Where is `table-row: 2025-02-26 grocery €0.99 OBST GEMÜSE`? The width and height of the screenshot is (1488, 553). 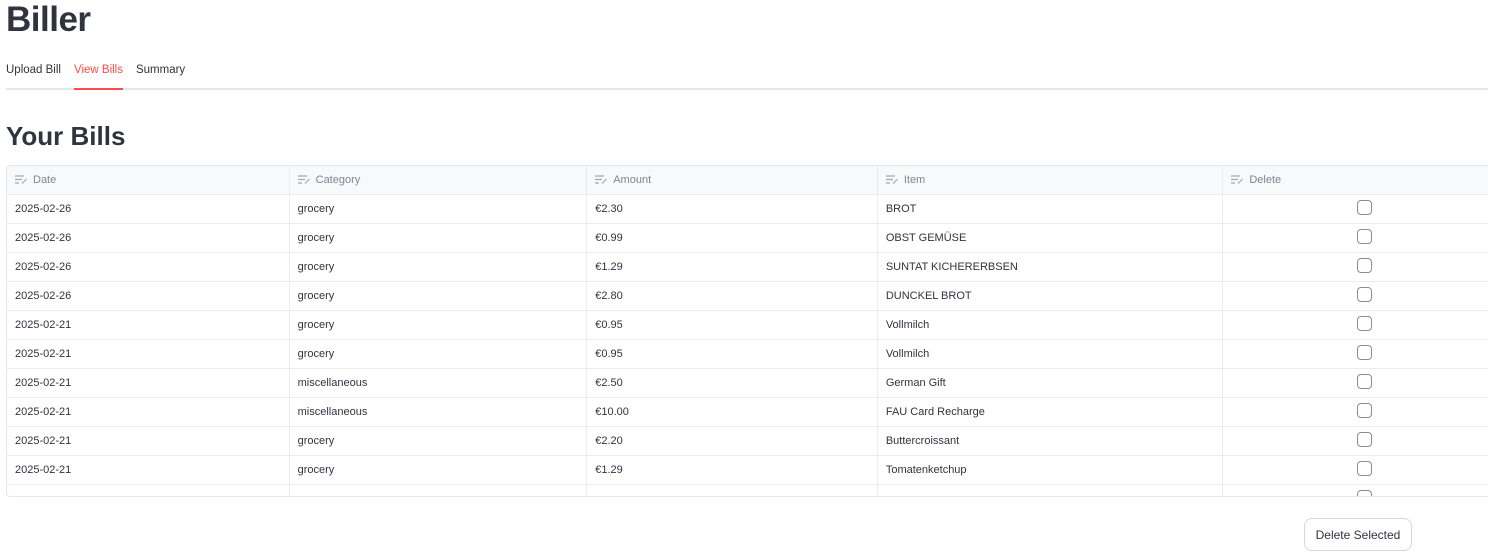
table-row: 2025-02-26 grocery €0.99 OBST GEMÜSE is located at coordinates (747, 238).